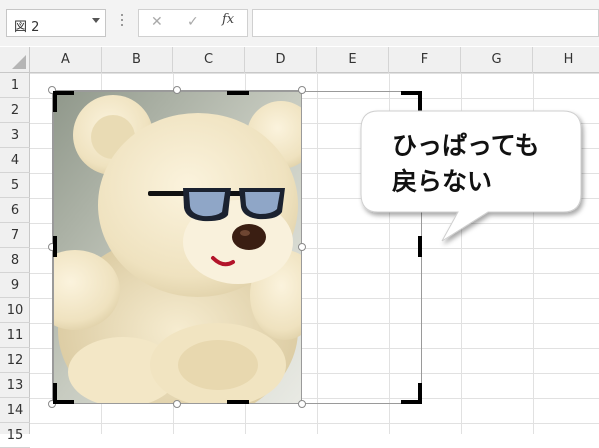  I want to click on resize-handle-bottom-right, so click(302, 404).